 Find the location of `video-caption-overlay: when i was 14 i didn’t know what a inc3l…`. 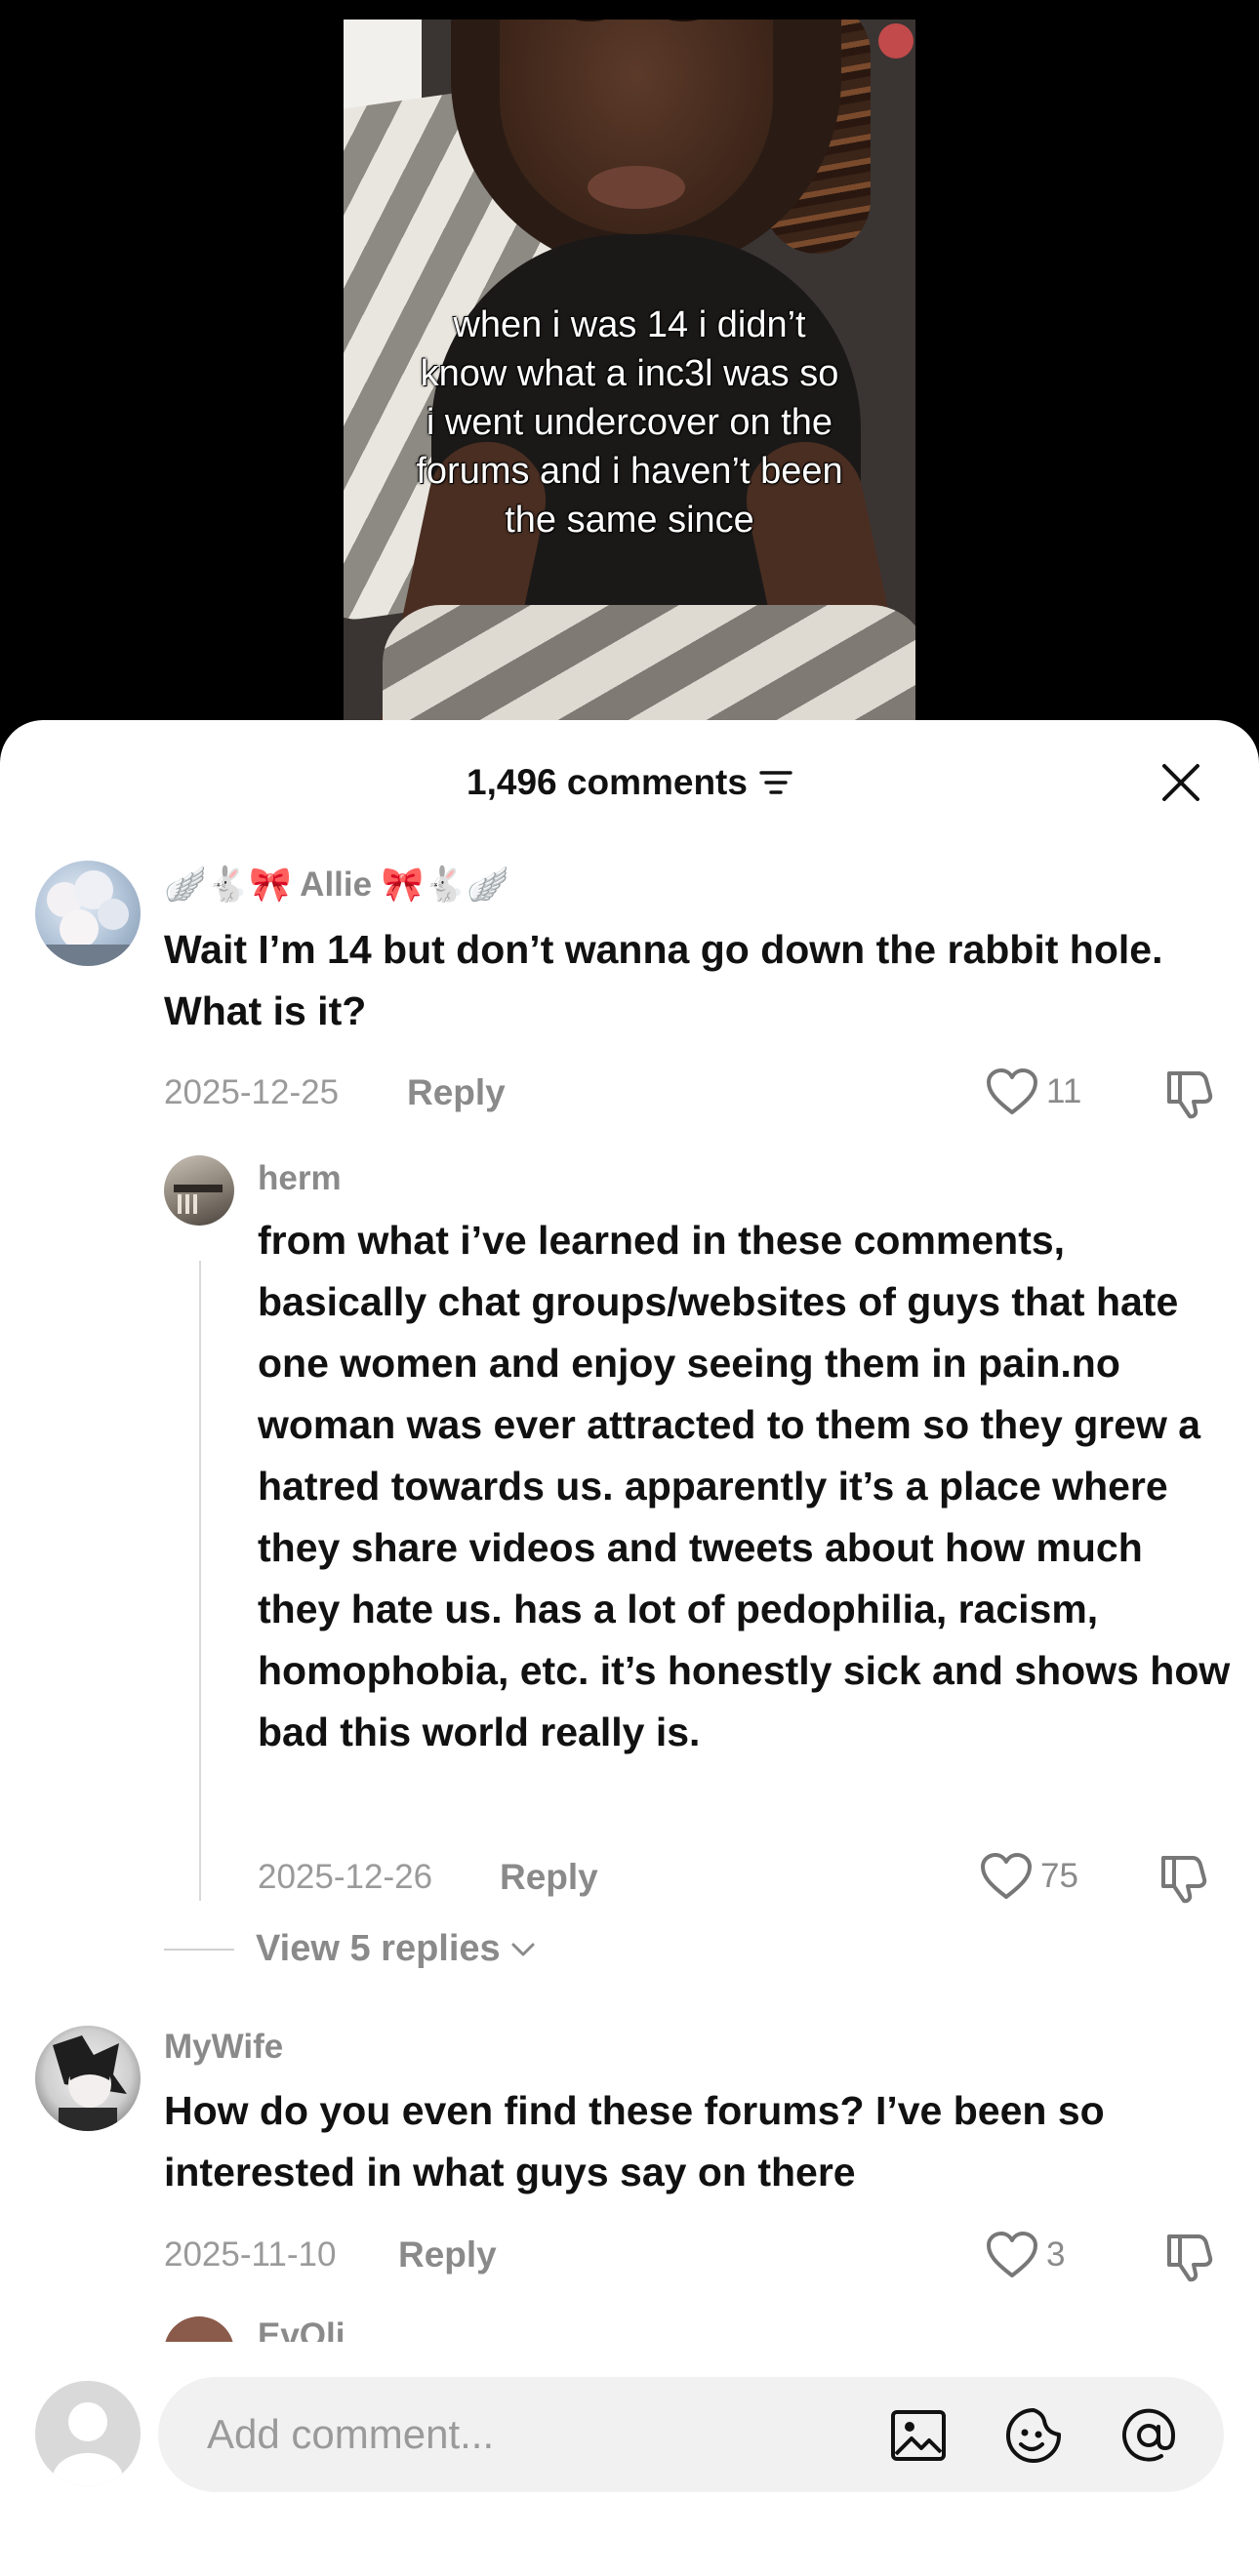

video-caption-overlay: when i was 14 i didn’t know what a inc3l… is located at coordinates (629, 422).